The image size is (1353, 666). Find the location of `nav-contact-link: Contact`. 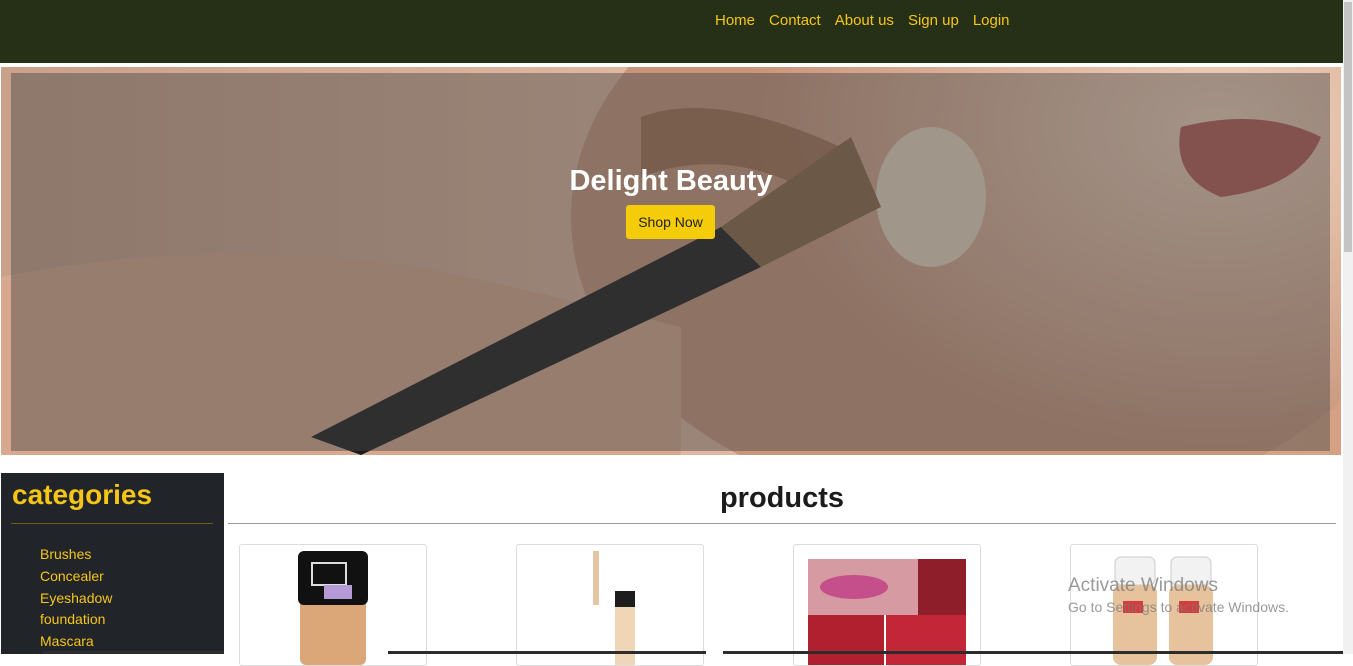

nav-contact-link: Contact is located at coordinates (795, 21).